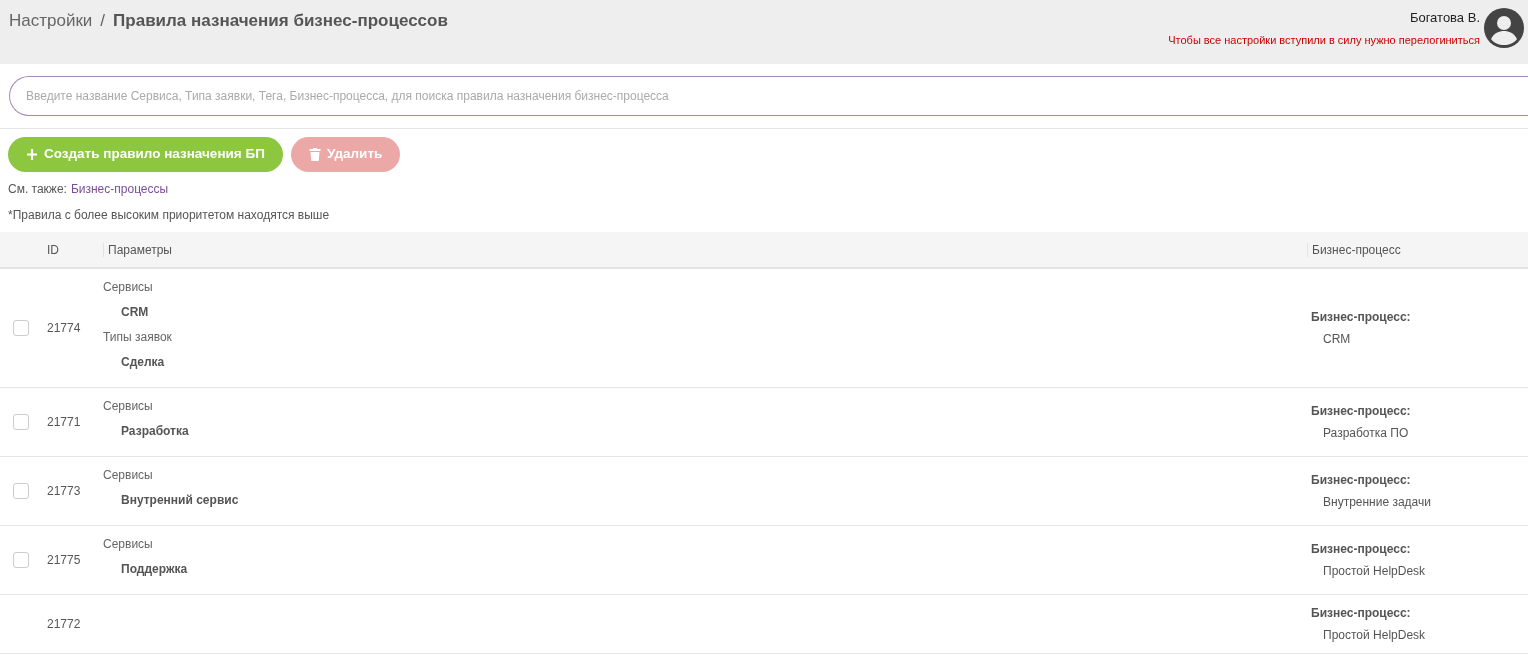 The width and height of the screenshot is (1528, 662). I want to click on param-value: Сделка, so click(143, 362).